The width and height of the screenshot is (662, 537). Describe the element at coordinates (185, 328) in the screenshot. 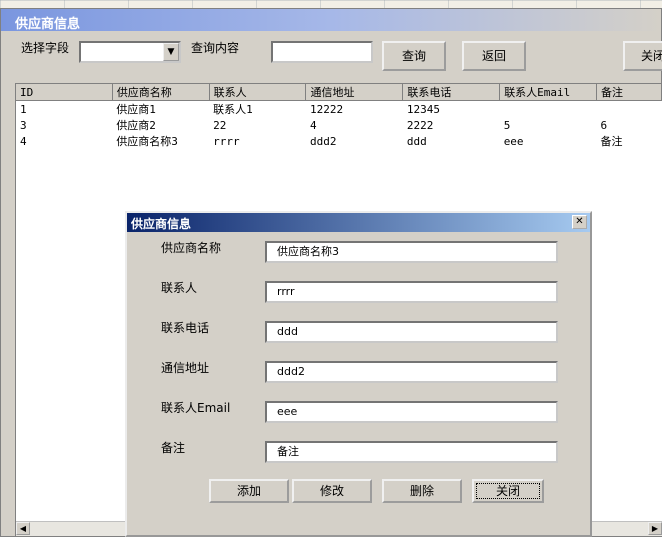

I see `phone-label: 联系电话` at that location.